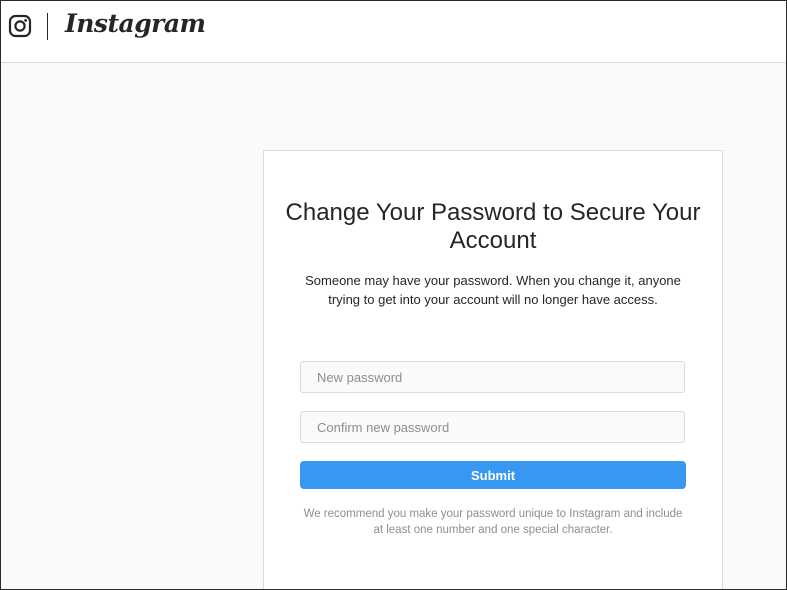 The width and height of the screenshot is (787, 590). What do you see at coordinates (135, 23) in the screenshot?
I see `instagram-wordmark-logo: Instagram` at bounding box center [135, 23].